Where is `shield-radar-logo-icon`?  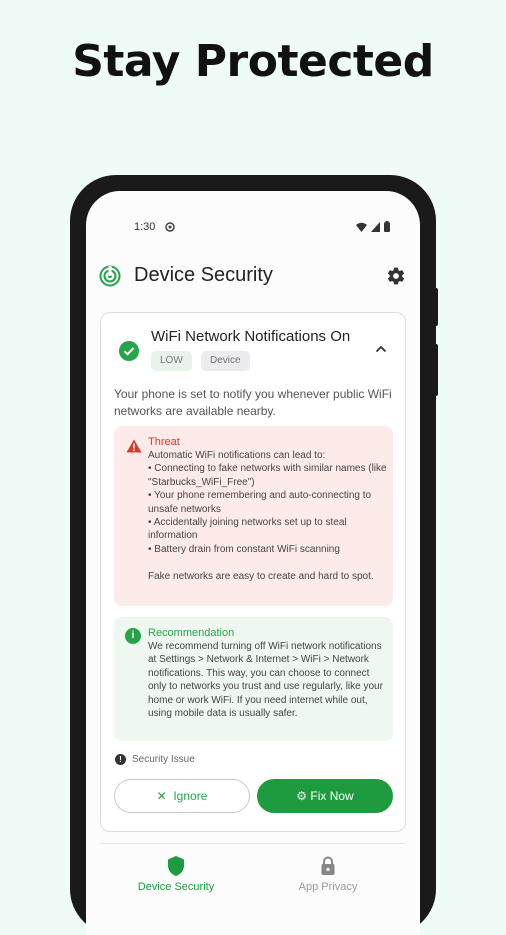 shield-radar-logo-icon is located at coordinates (110, 276).